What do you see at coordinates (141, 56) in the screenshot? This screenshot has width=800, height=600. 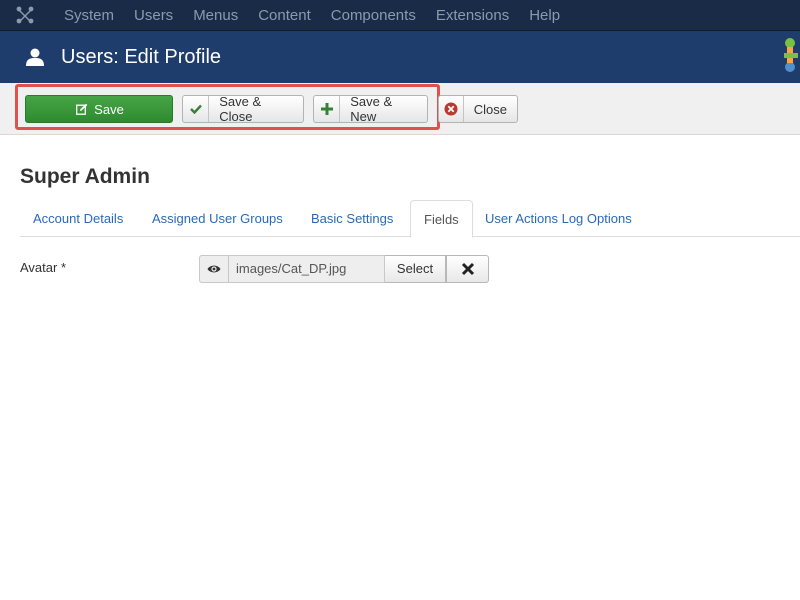 I see `page-header-title: Users: Edit Profile` at bounding box center [141, 56].